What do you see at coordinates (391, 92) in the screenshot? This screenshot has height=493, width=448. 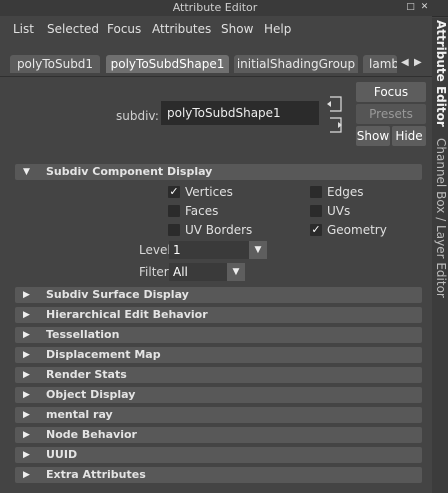 I see `focus-button: Focus` at bounding box center [391, 92].